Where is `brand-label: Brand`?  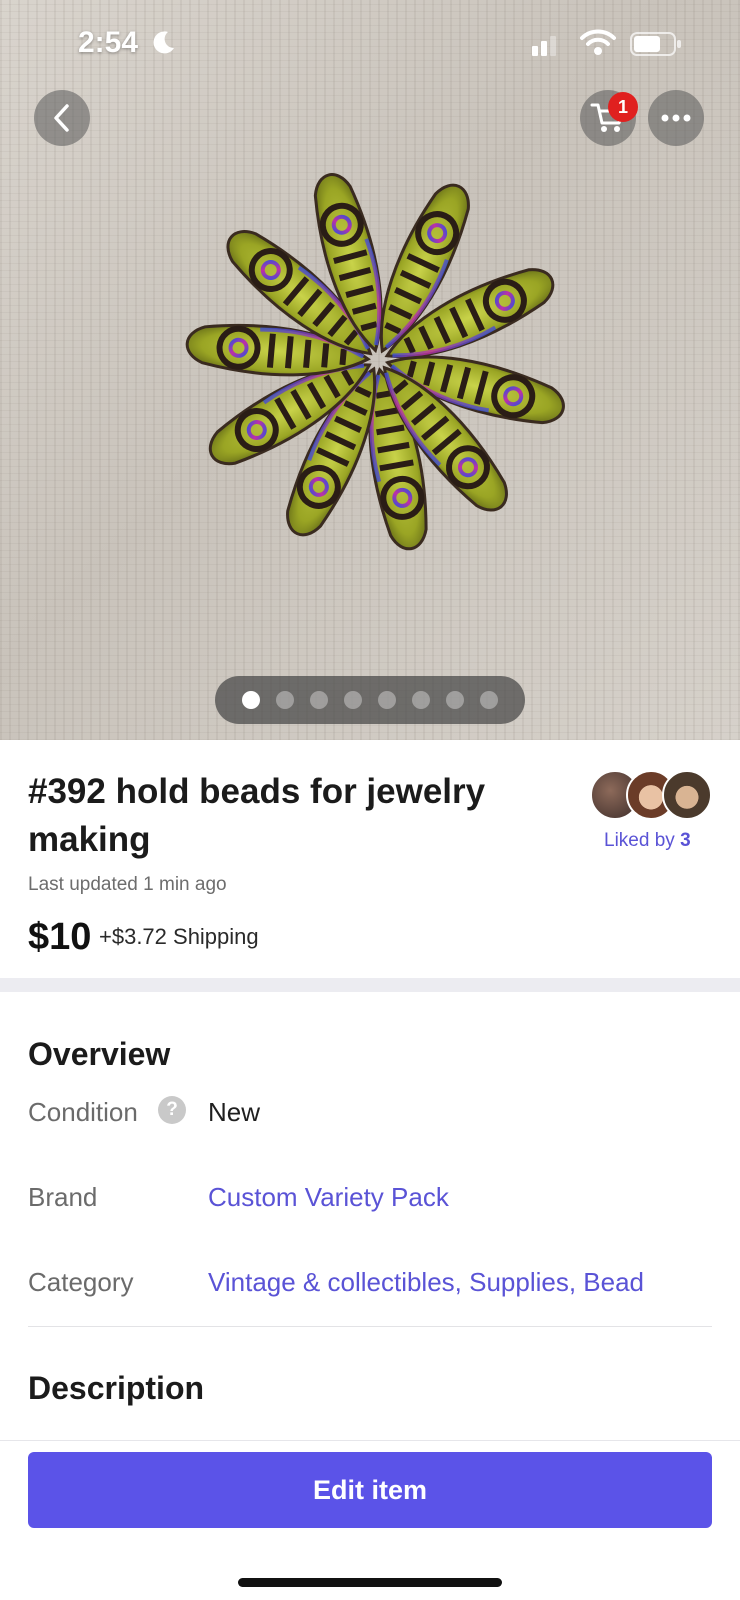 brand-label: Brand is located at coordinates (63, 1197).